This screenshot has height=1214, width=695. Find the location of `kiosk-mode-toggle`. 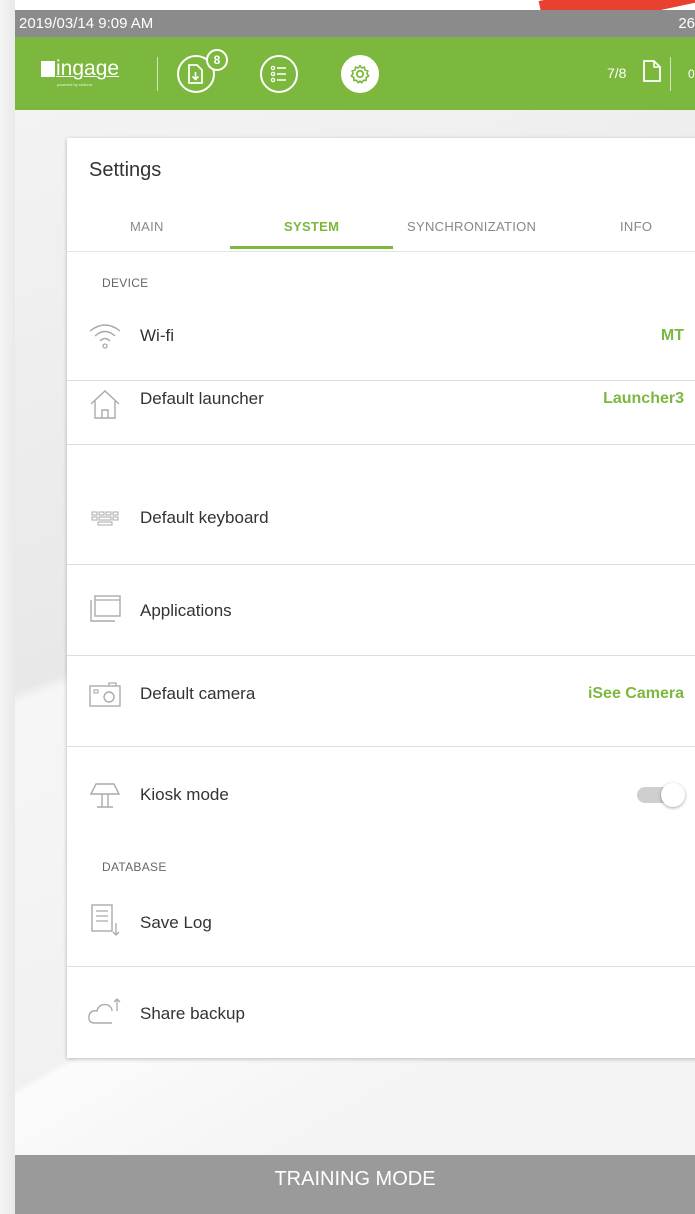

kiosk-mode-toggle is located at coordinates (659, 795).